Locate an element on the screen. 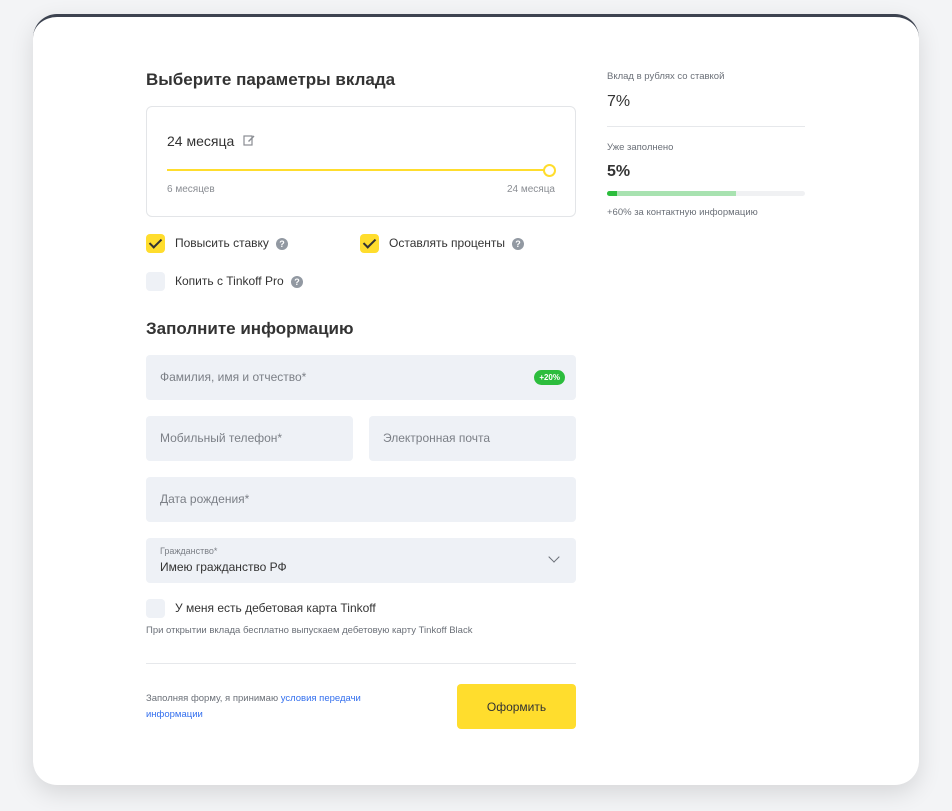 This screenshot has width=952, height=811. info-title: Заполните информацию is located at coordinates (250, 328).